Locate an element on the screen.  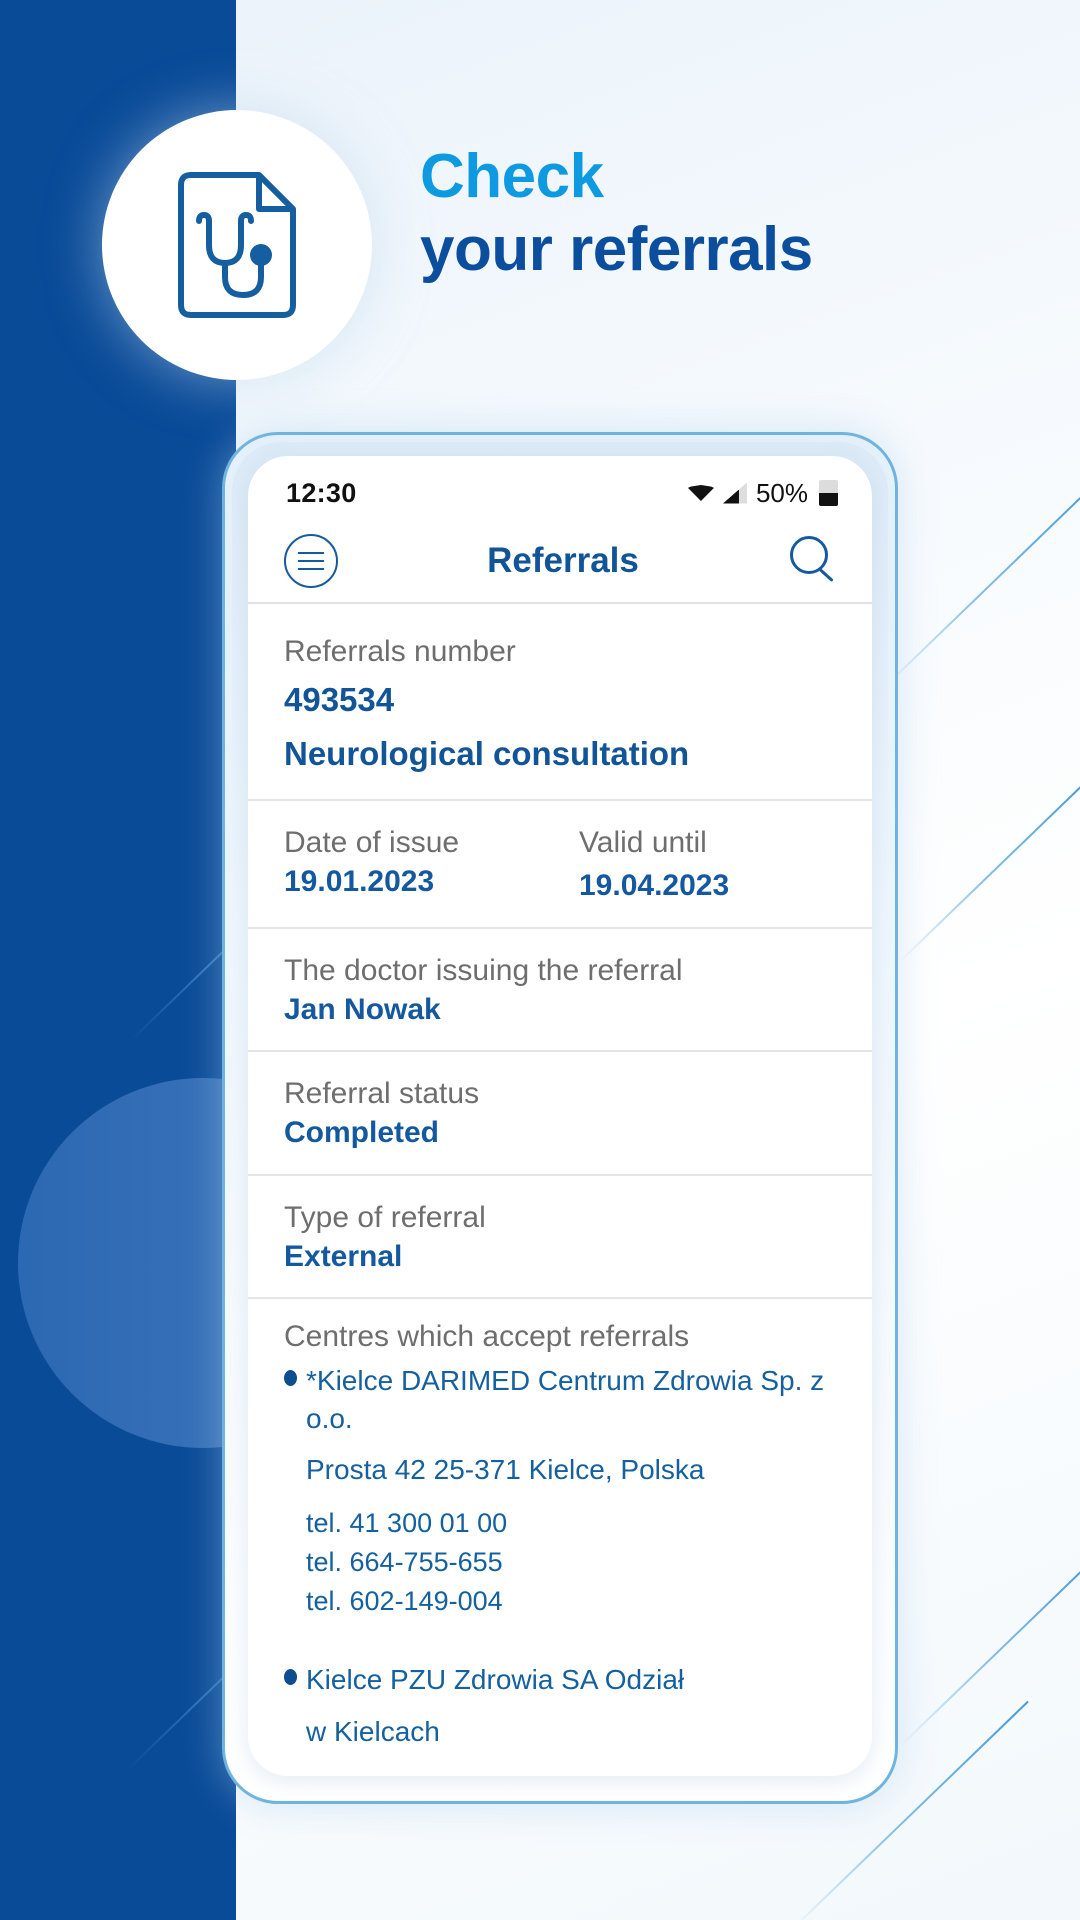
referral-number-value: 493534 is located at coordinates (339, 699).